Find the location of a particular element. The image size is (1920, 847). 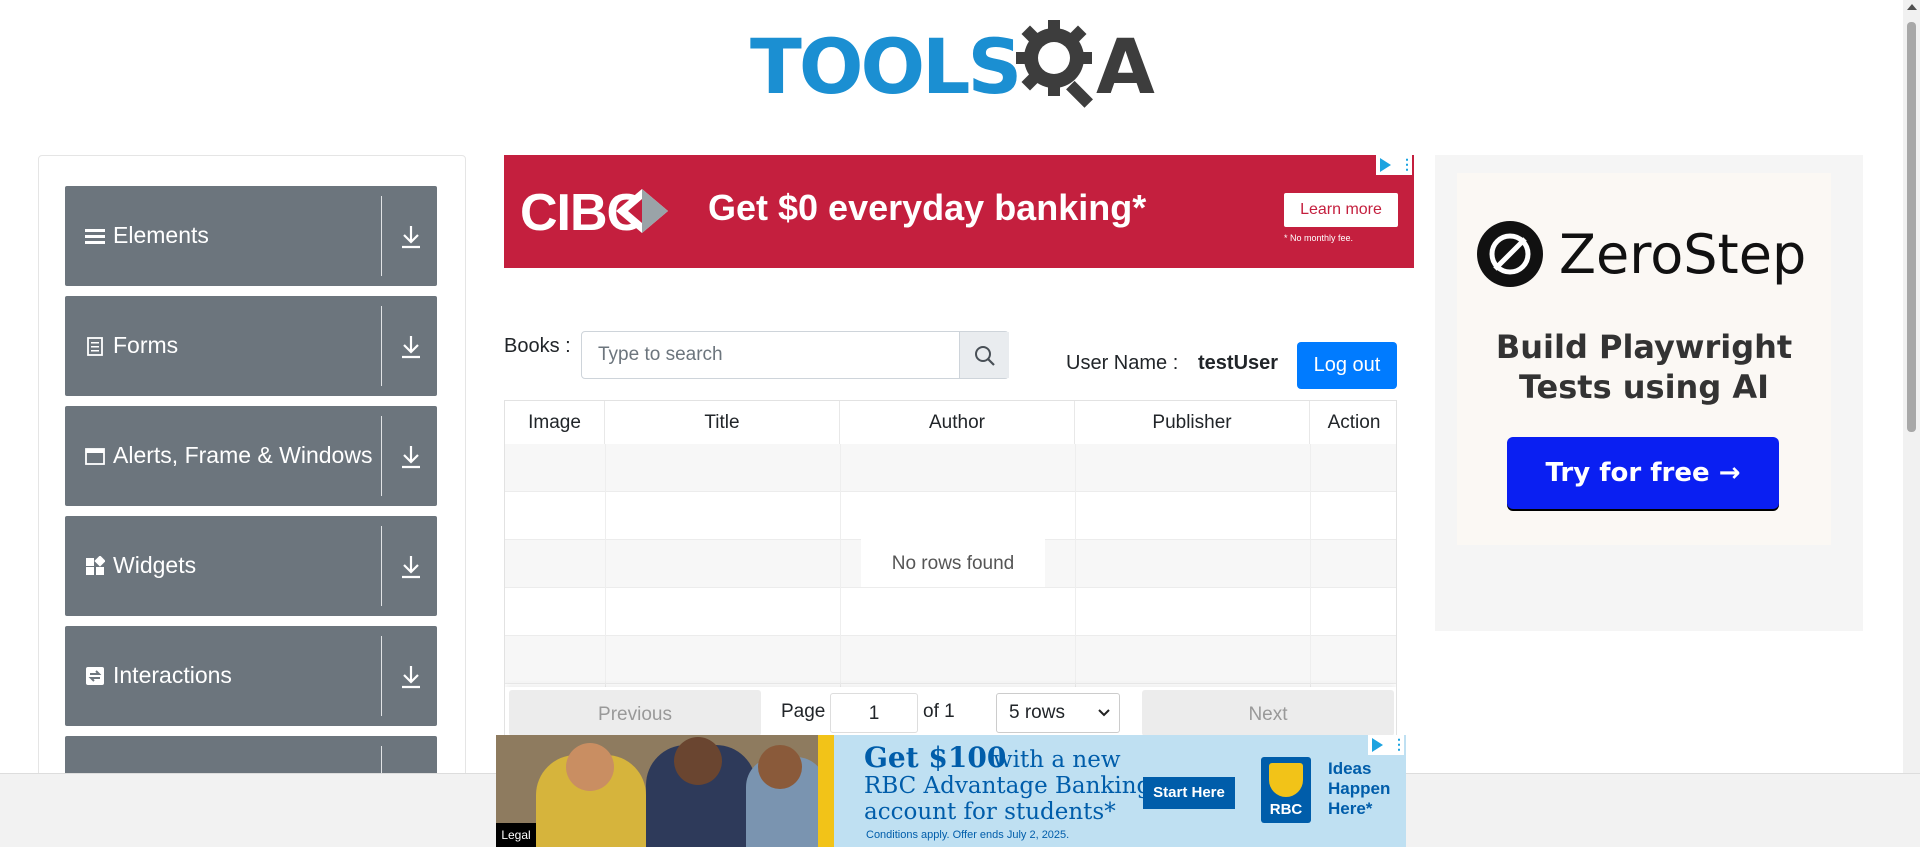

scroll-up-arrow-icon is located at coordinates (1912, 7).